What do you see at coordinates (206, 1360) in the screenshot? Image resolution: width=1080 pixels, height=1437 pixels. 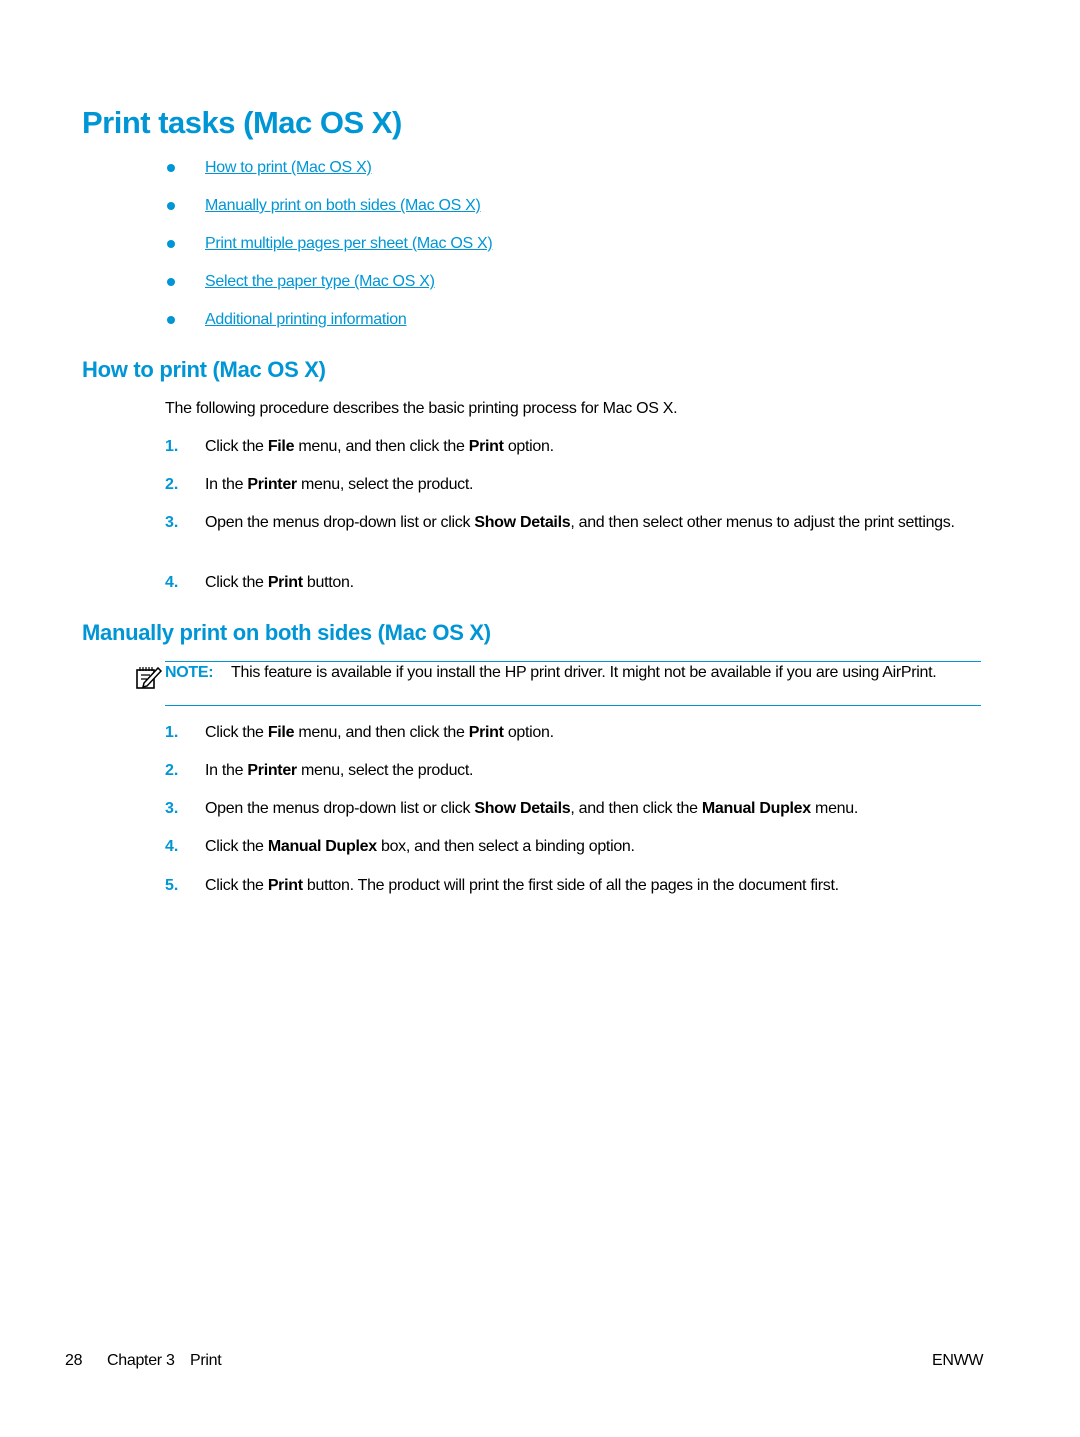 I see `footer-chapter-title: Print` at bounding box center [206, 1360].